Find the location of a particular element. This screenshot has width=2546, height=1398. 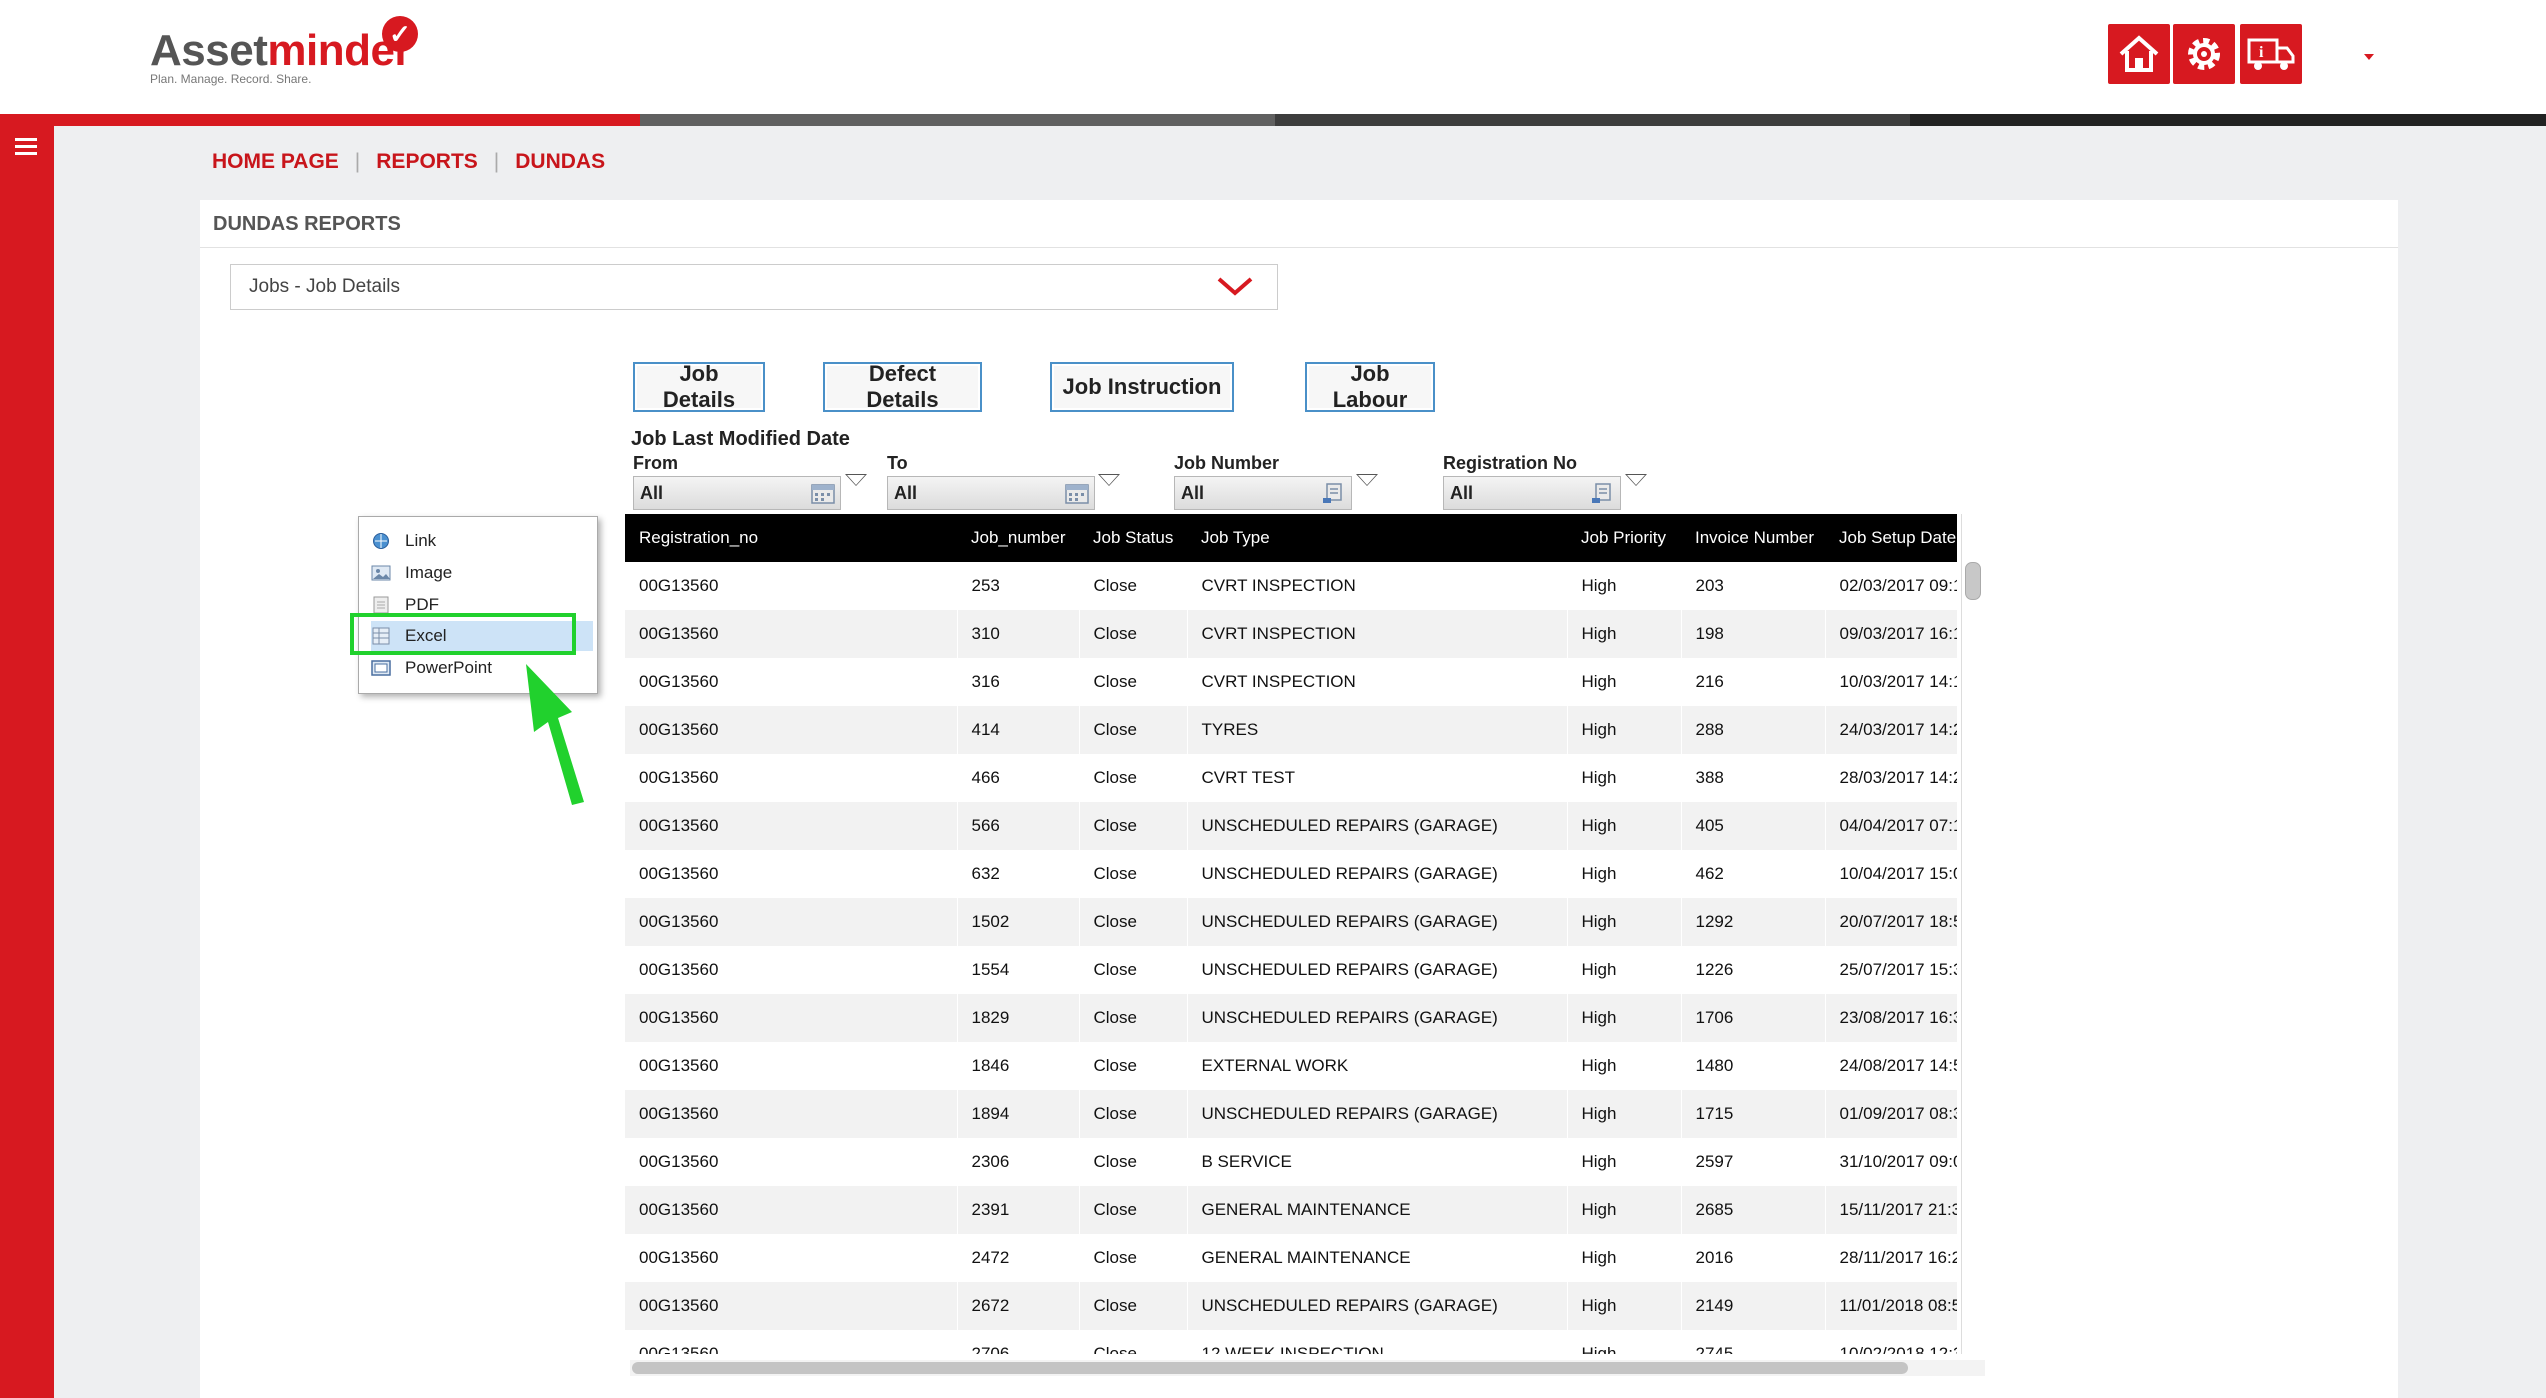

powerpoint-icon is located at coordinates (381, 668).